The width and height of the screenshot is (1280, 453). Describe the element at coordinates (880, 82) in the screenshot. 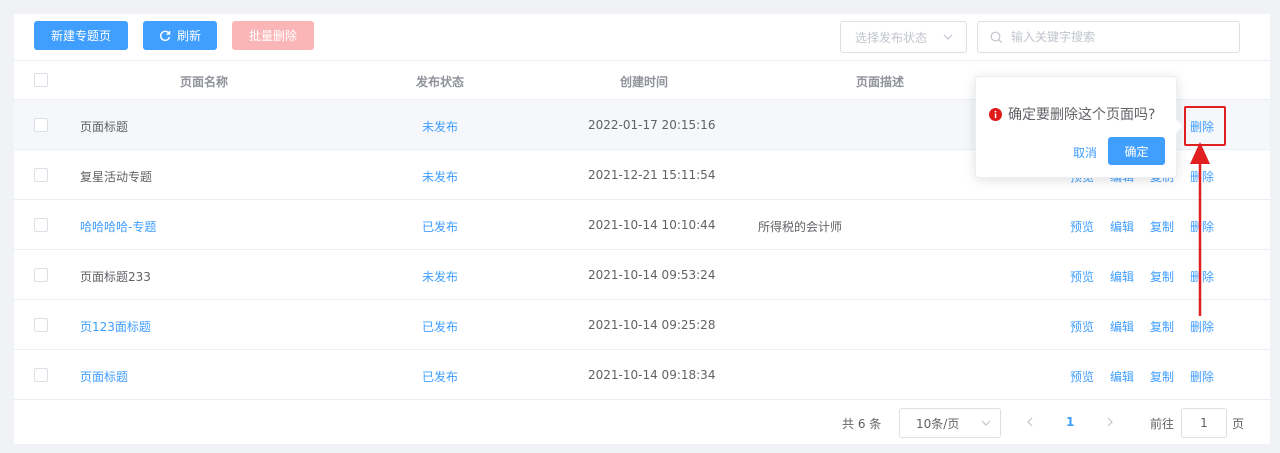

I see `header-description: 页面描述` at that location.